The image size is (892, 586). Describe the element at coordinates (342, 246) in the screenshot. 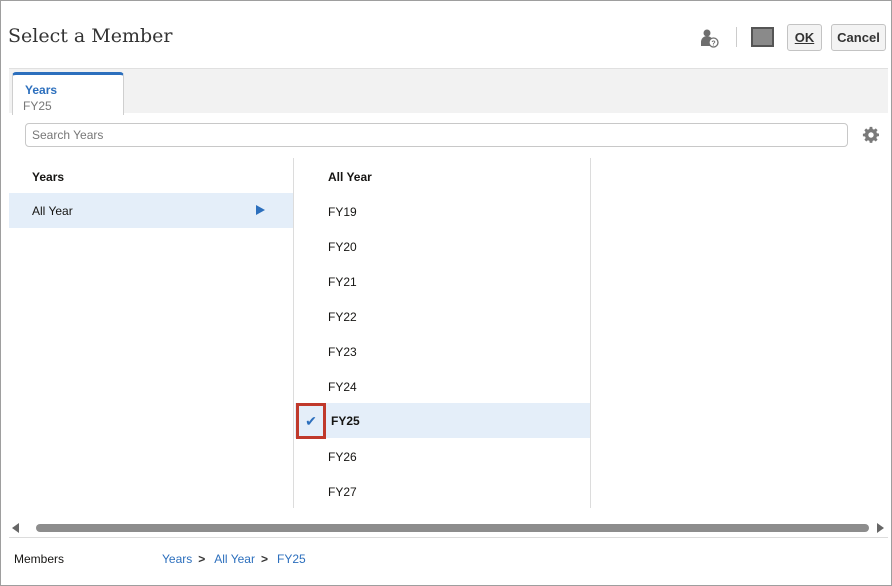

I see `list-item-label: FY20` at that location.